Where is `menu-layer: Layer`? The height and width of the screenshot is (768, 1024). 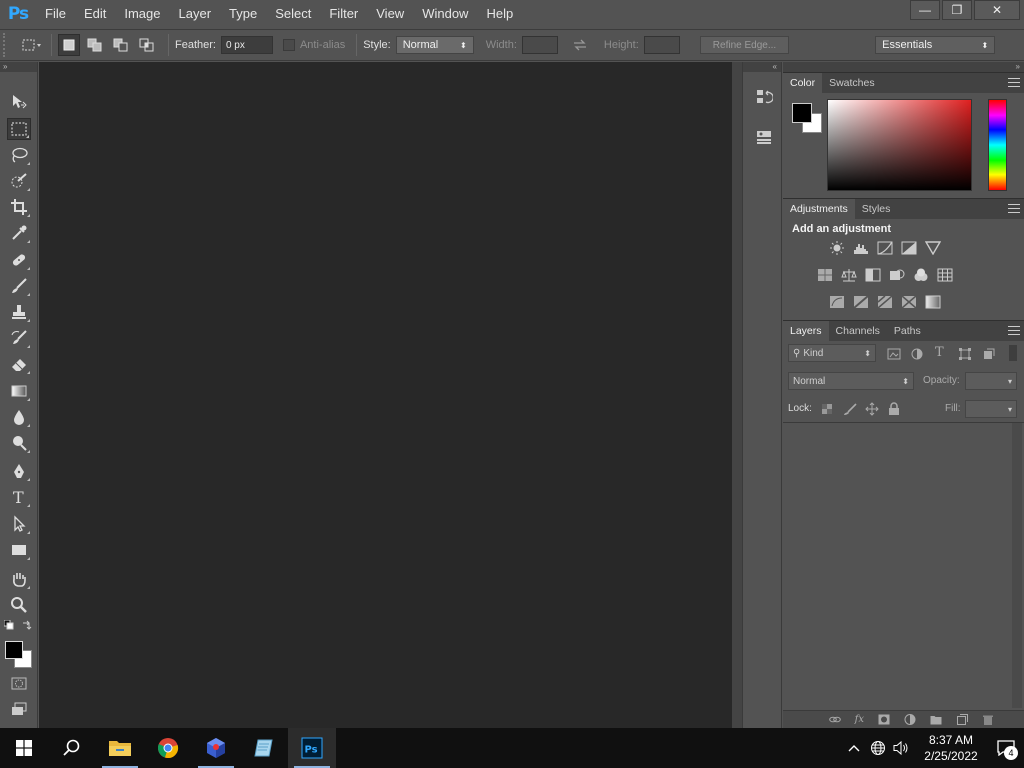 menu-layer: Layer is located at coordinates (195, 14).